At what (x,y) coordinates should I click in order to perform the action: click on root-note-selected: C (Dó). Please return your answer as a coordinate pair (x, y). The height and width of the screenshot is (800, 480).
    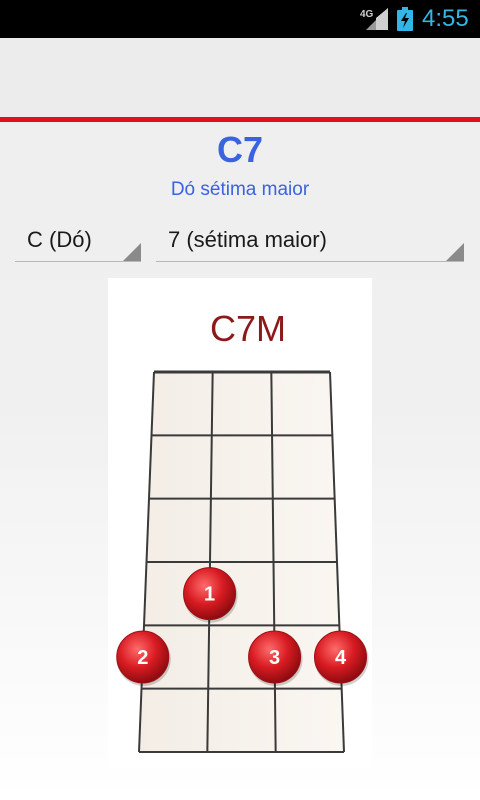
    Looking at the image, I should click on (59, 239).